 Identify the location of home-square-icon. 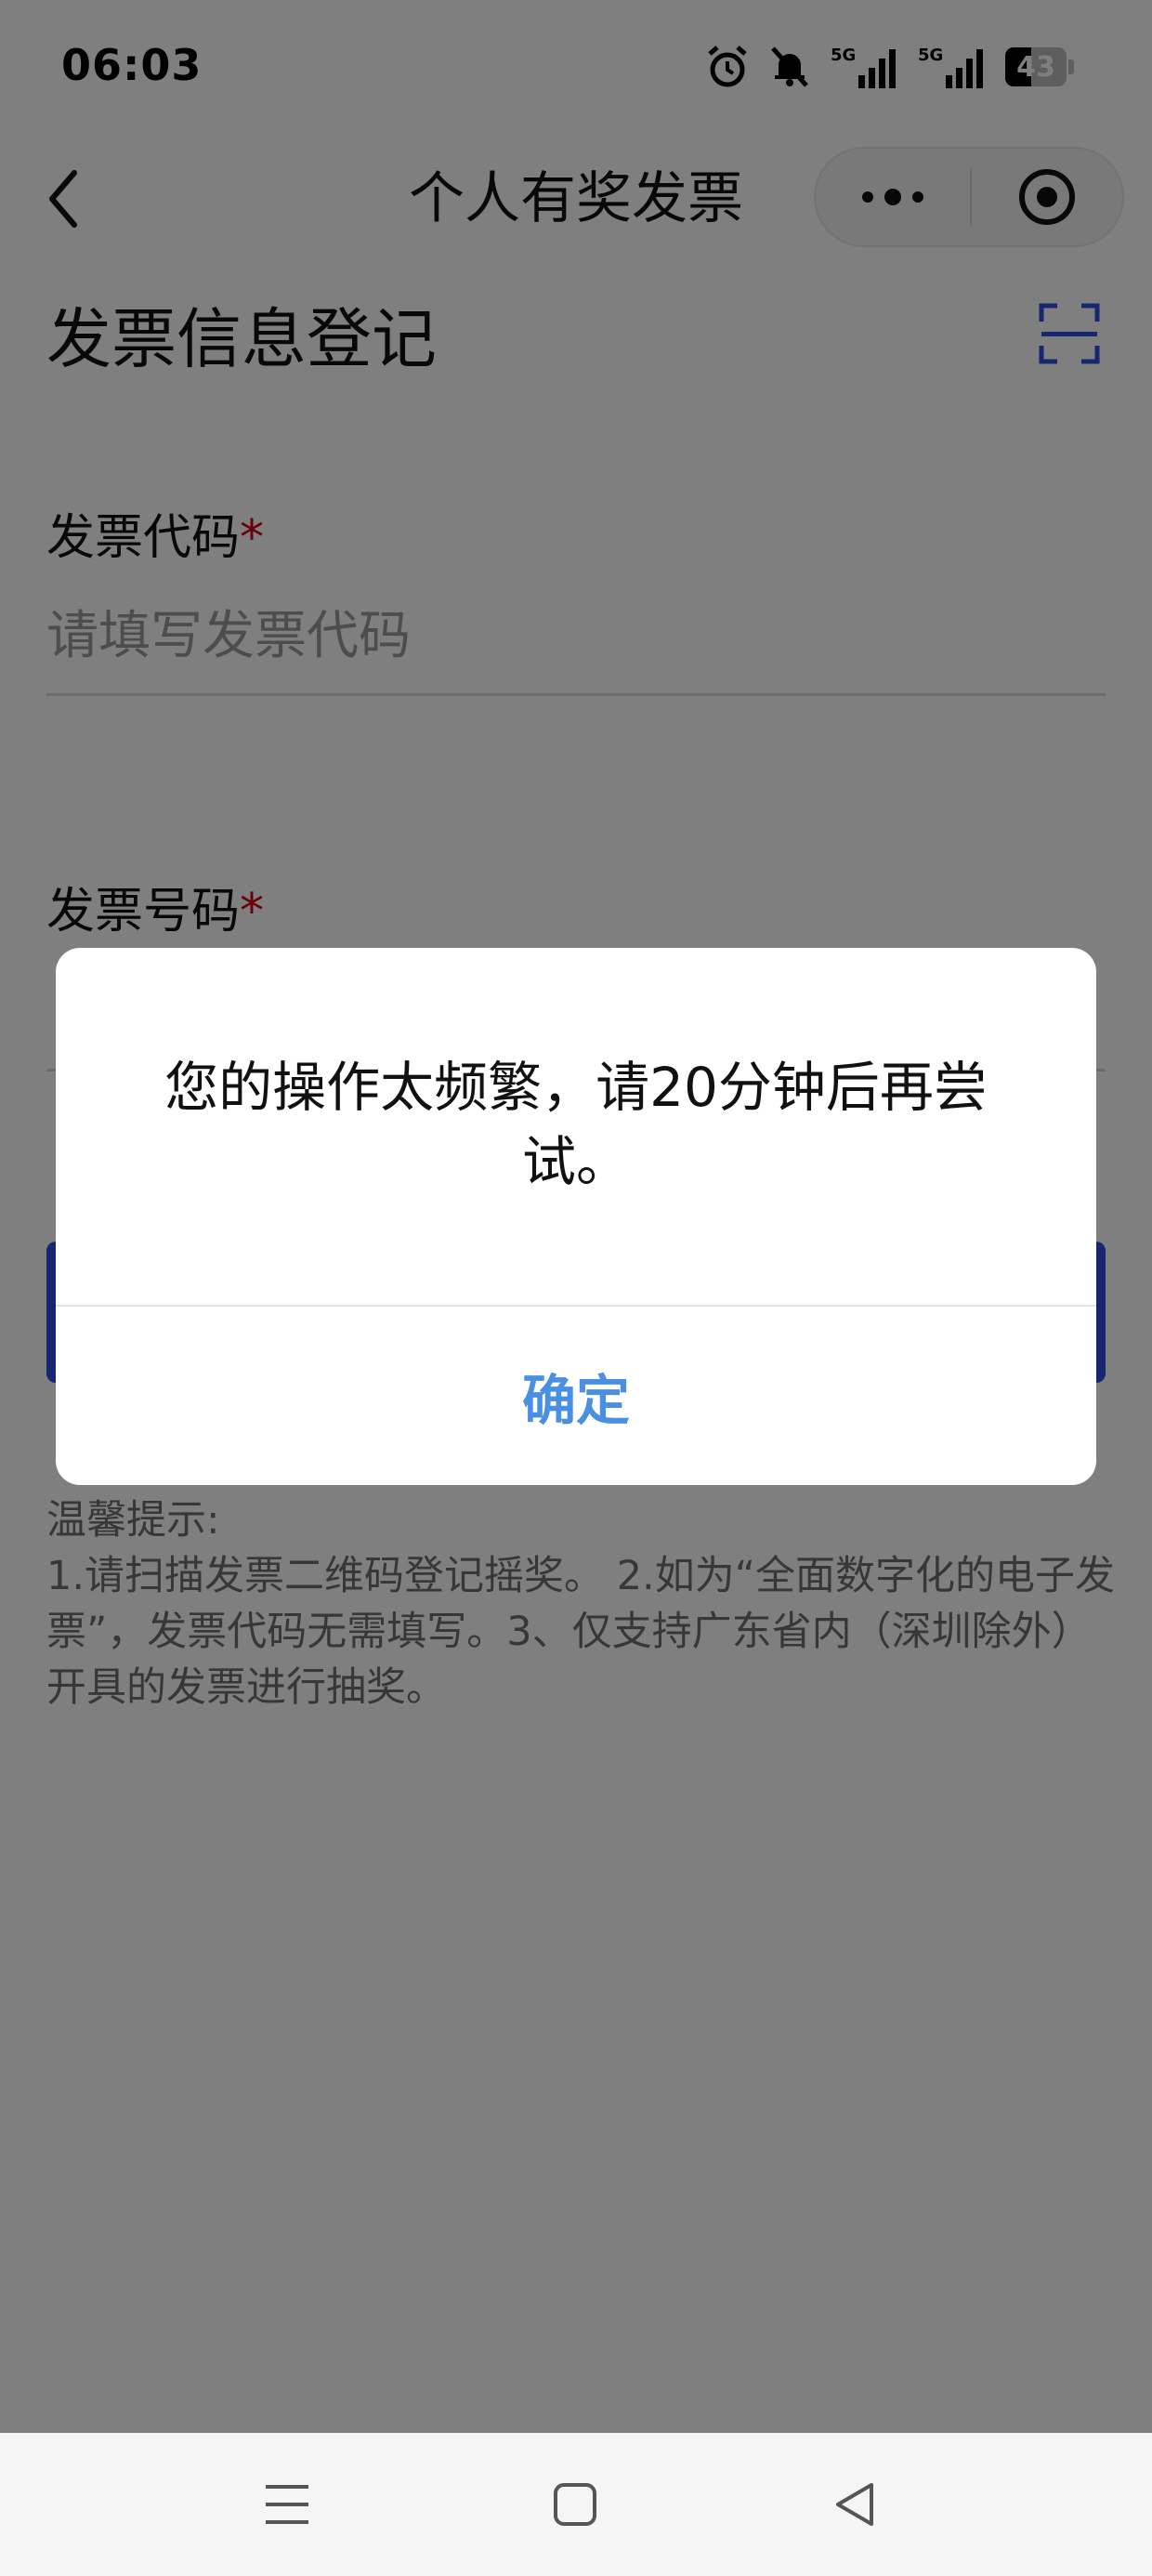
(575, 2504).